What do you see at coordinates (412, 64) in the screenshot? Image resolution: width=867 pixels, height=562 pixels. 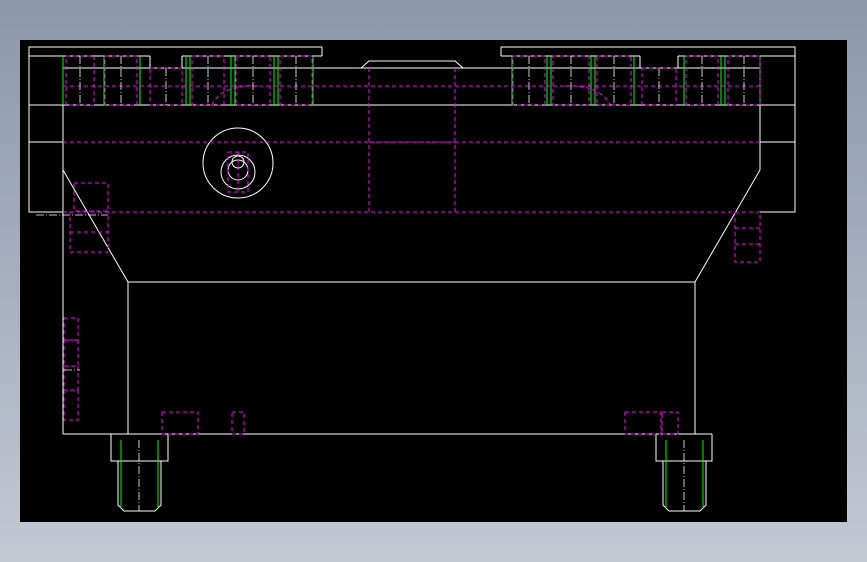 I see `top-boss` at bounding box center [412, 64].